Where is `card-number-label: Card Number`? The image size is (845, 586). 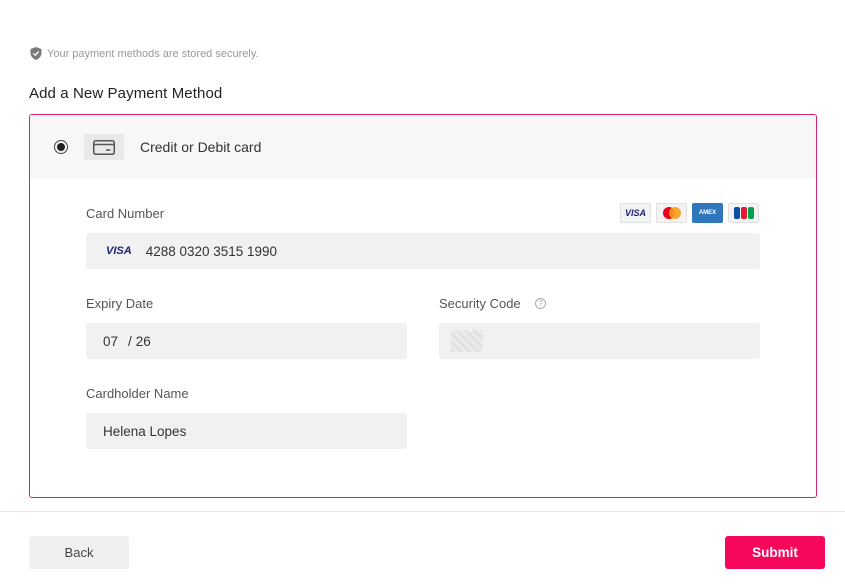 card-number-label: Card Number is located at coordinates (125, 213).